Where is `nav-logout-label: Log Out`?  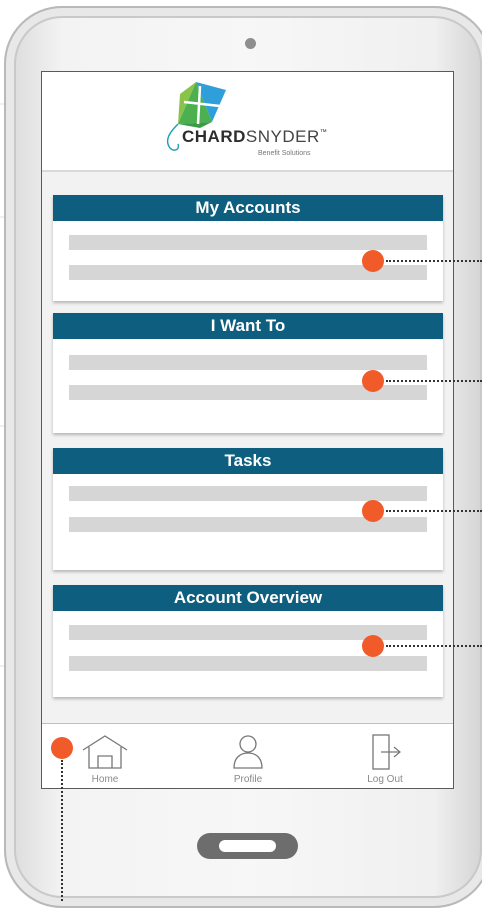
nav-logout-label: Log Out is located at coordinates (385, 779).